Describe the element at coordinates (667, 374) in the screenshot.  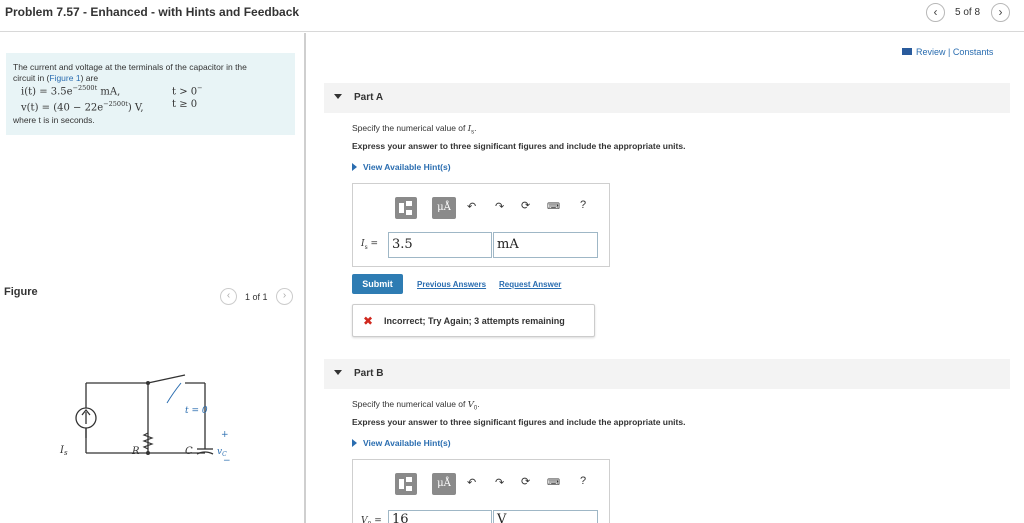
I see `part-b-header: Part B` at that location.